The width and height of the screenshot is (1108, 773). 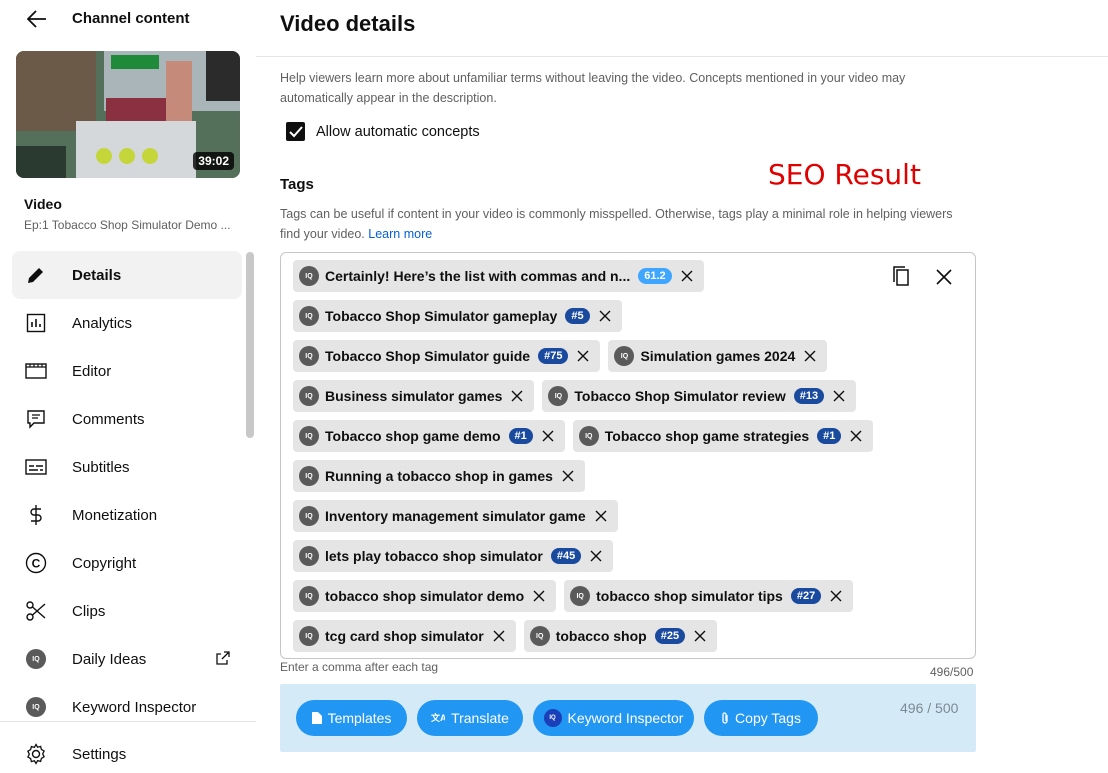 I want to click on comments-icon, so click(x=36, y=419).